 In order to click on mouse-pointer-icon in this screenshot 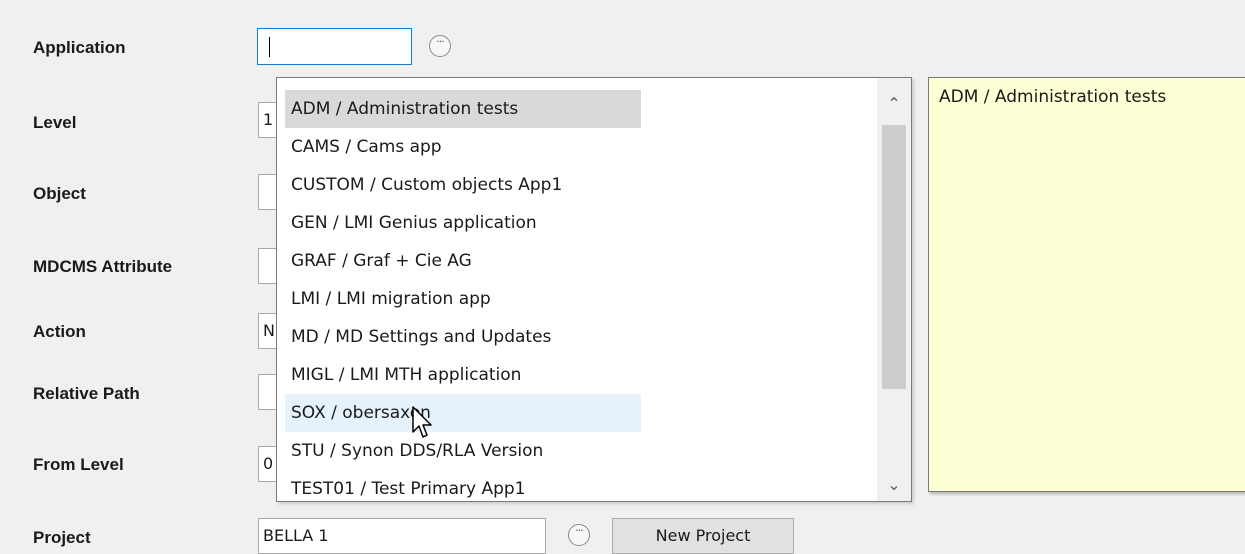, I will do `click(422, 422)`.